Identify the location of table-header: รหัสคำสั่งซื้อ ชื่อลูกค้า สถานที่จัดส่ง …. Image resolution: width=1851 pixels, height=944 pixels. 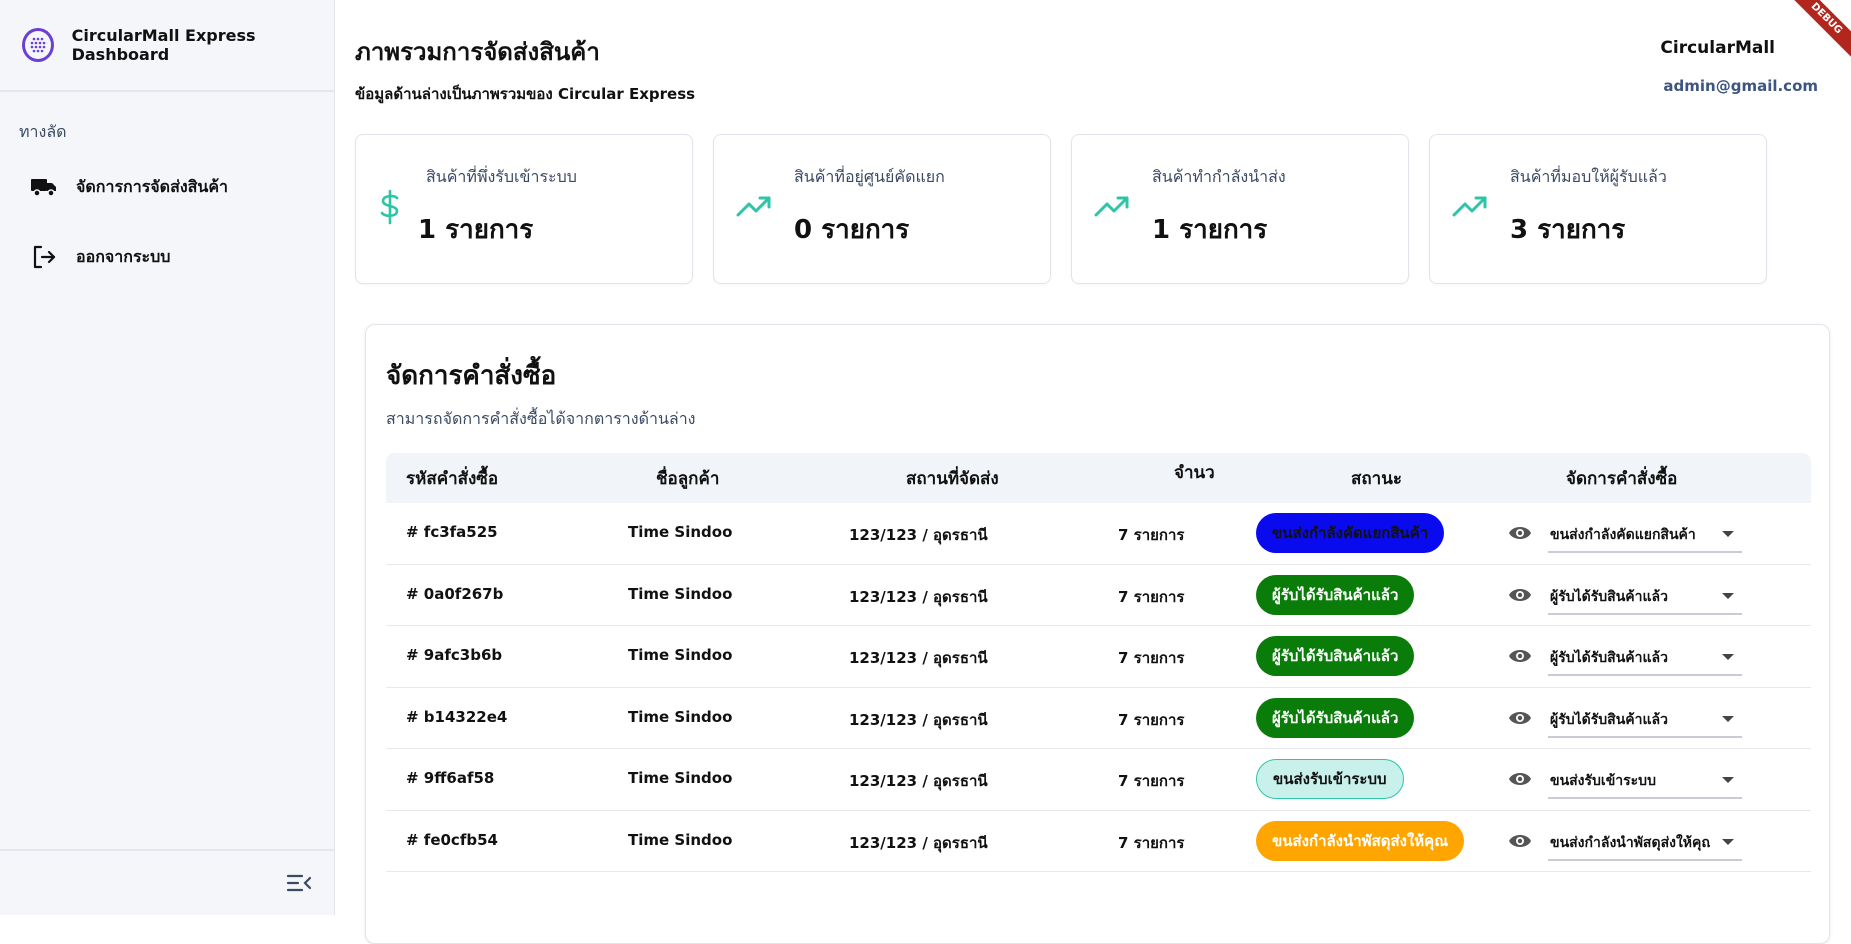
(1098, 478).